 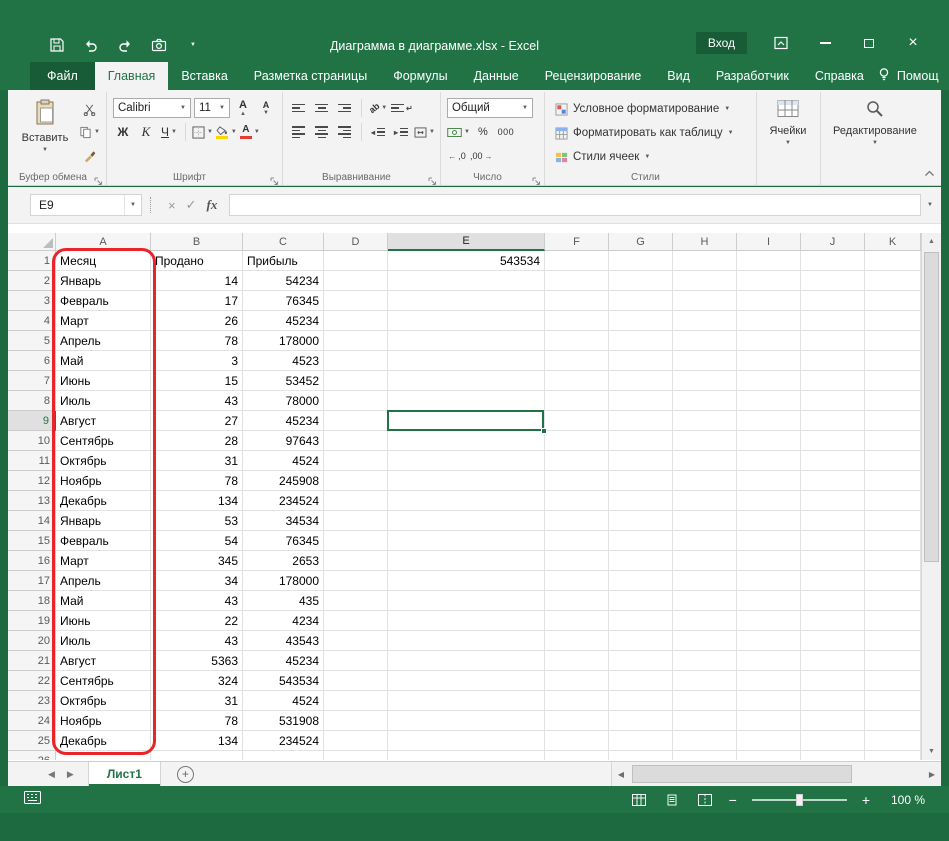 I want to click on row-header-22: 22, so click(x=32, y=681).